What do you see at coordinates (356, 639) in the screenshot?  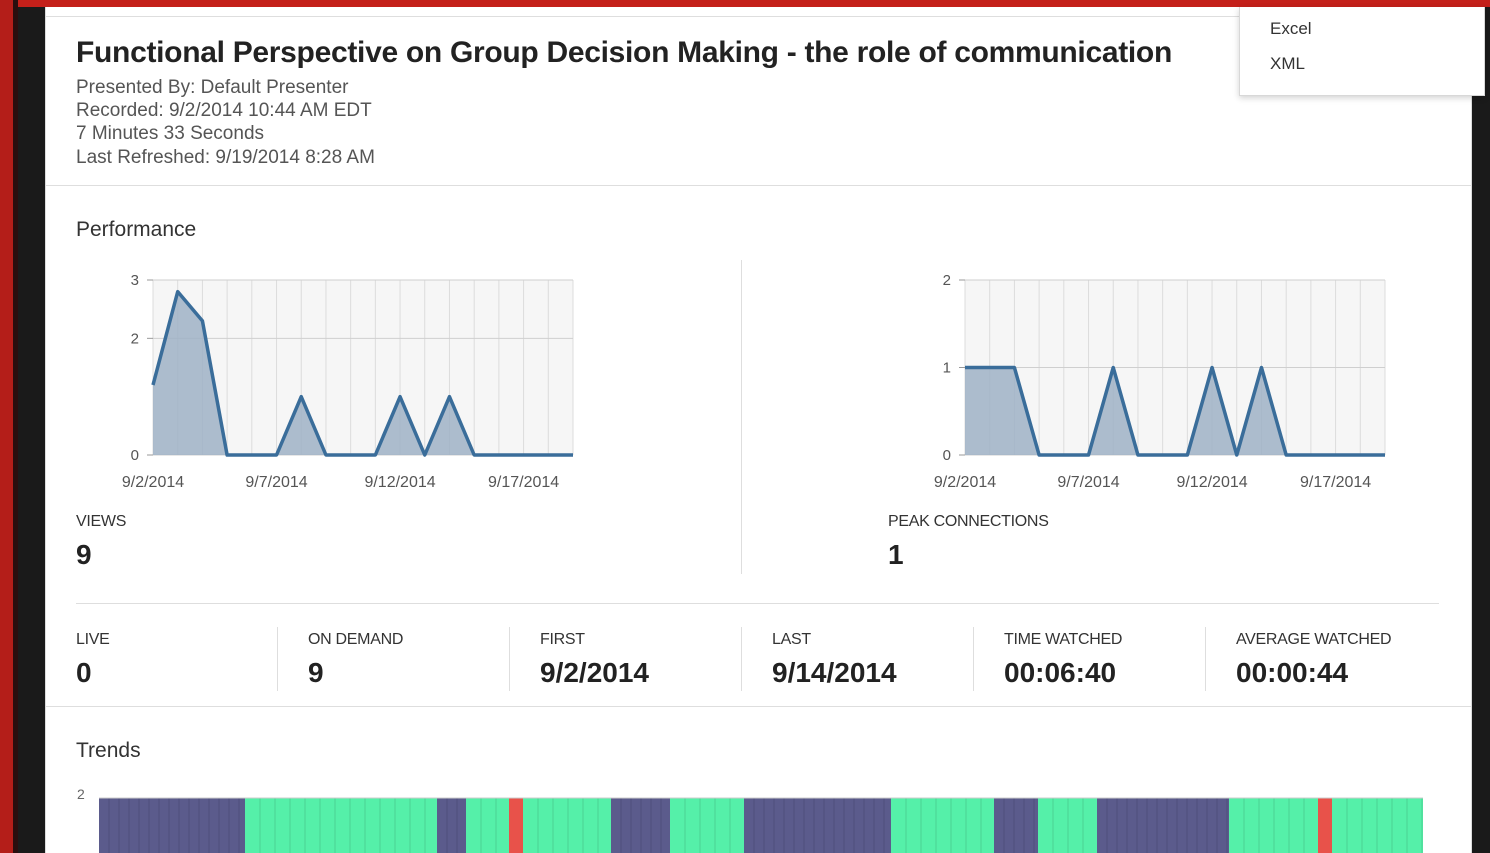 I see `stat-on-demand-label: ON DEMAND` at bounding box center [356, 639].